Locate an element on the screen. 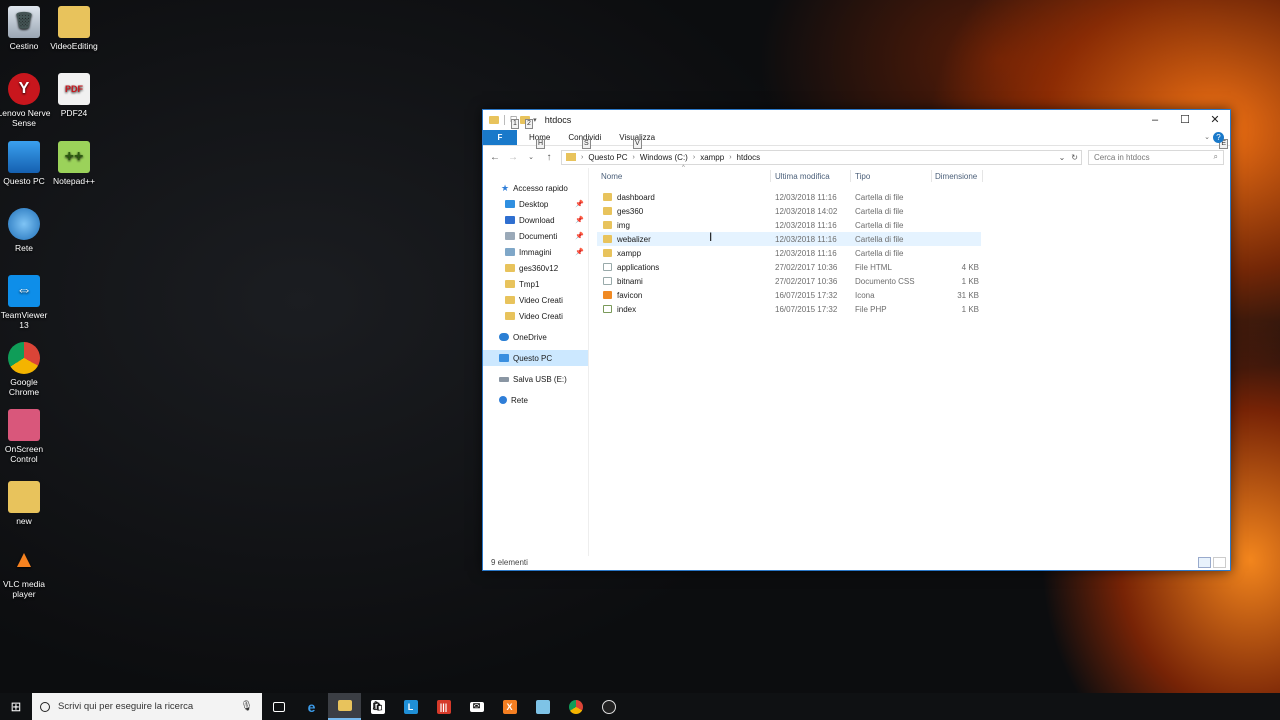 Image resolution: width=1280 pixels, height=720 pixels. desktop-icon-pdf24: PDF PDF24 is located at coordinates (74, 95).